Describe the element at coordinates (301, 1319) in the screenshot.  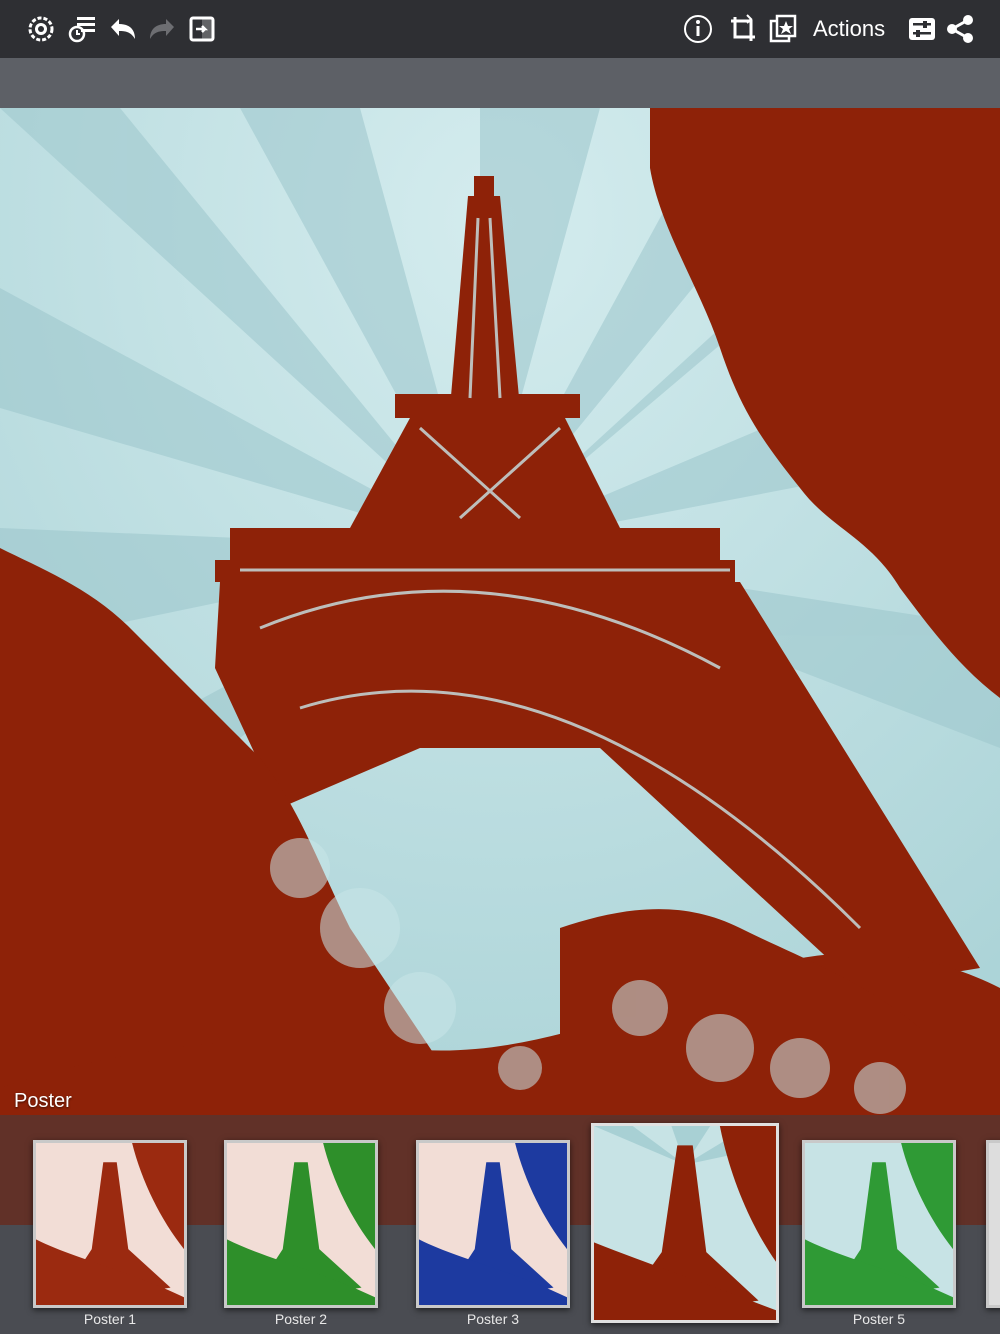
I see `filter-label-poster-2: Poster 2` at that location.